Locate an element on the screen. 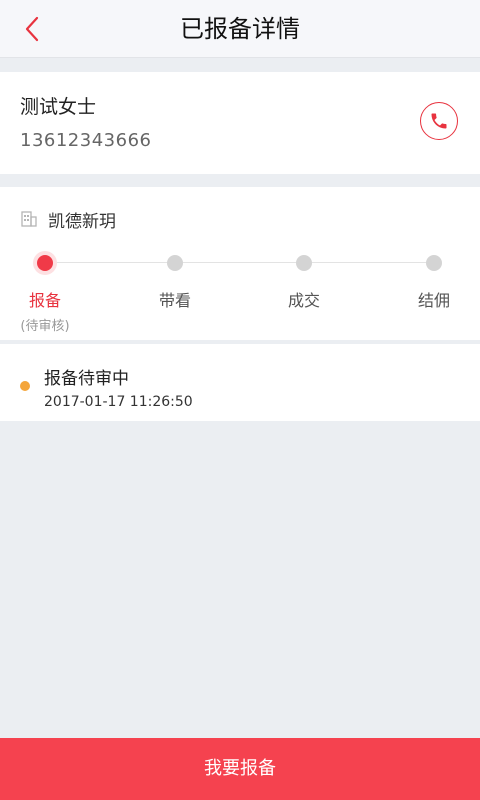  step-label: 带看 is located at coordinates (174, 300).